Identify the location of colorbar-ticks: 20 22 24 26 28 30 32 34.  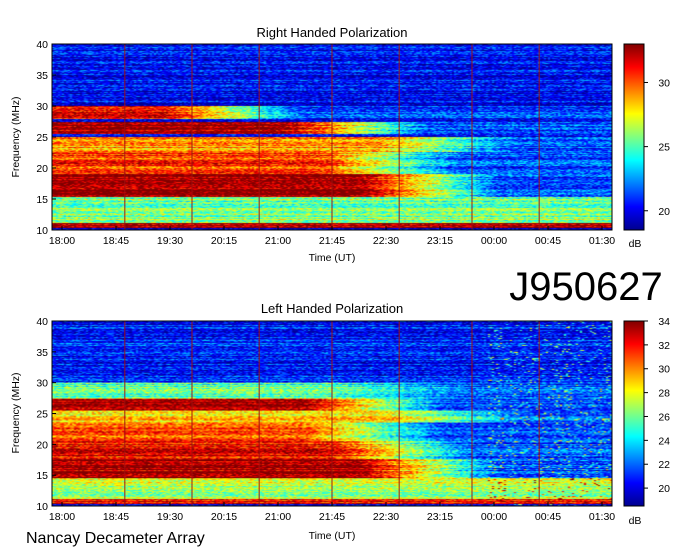
(657, 405).